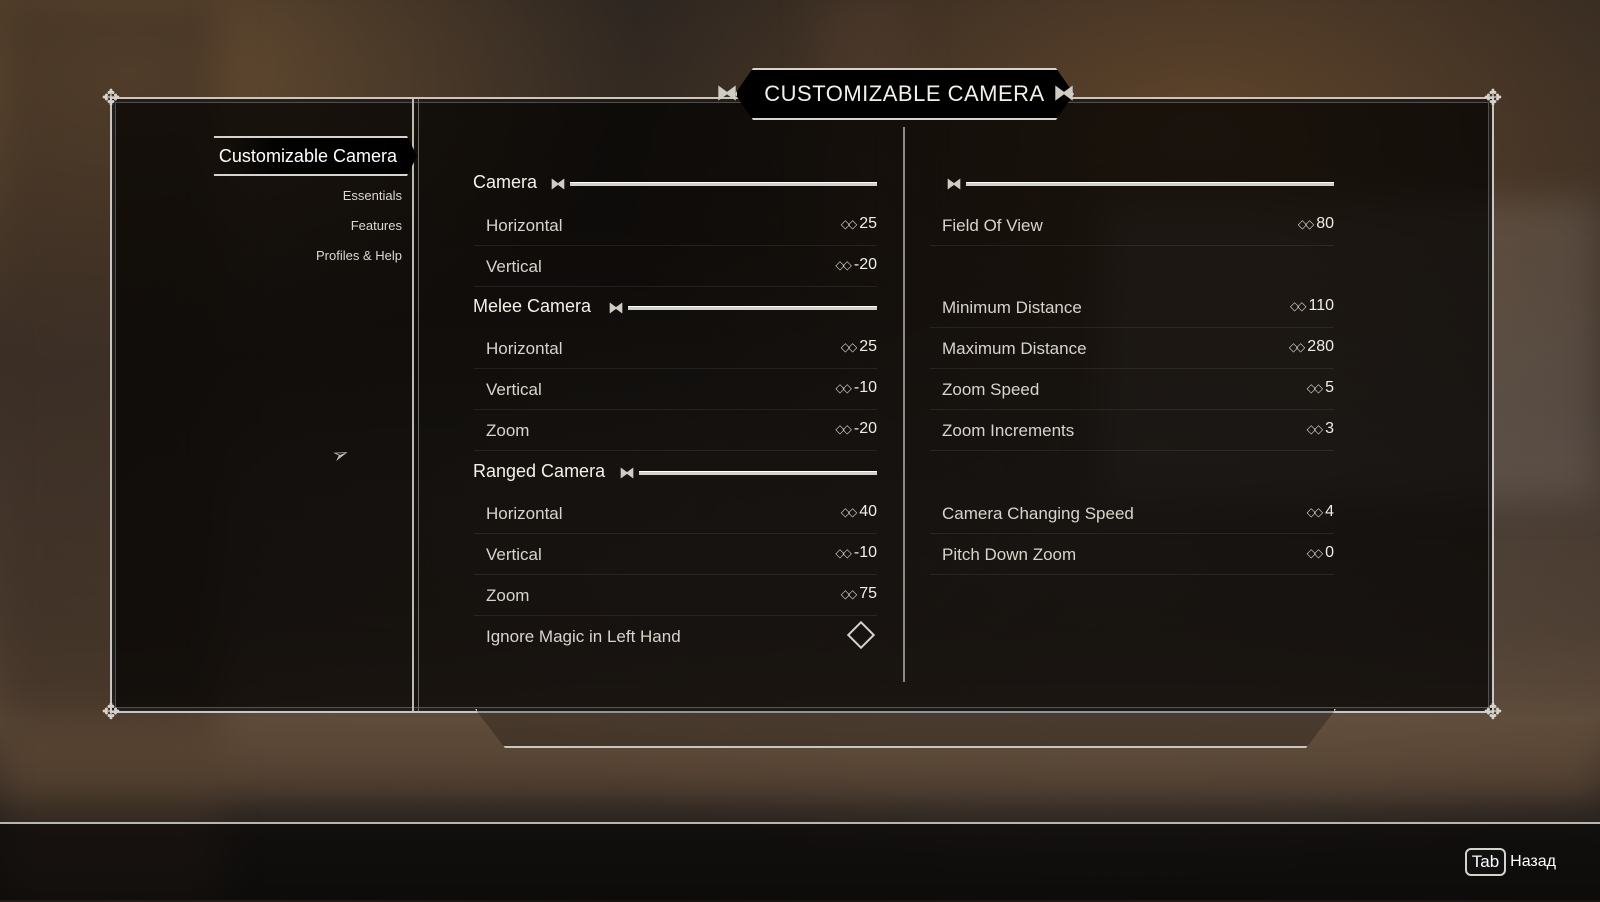  I want to click on setting-row-field-of-view: Field Of View ◇◇ 80, so click(1132, 226).